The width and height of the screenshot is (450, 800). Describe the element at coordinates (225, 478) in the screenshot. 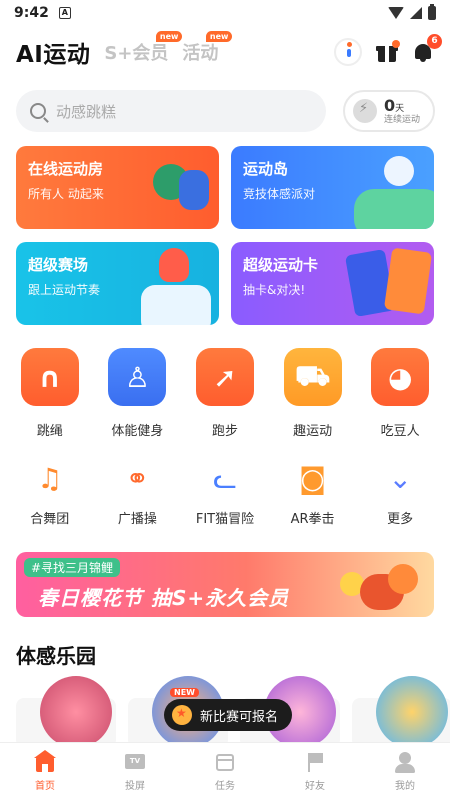

I see `fit-cat-icon: ᓚ` at that location.